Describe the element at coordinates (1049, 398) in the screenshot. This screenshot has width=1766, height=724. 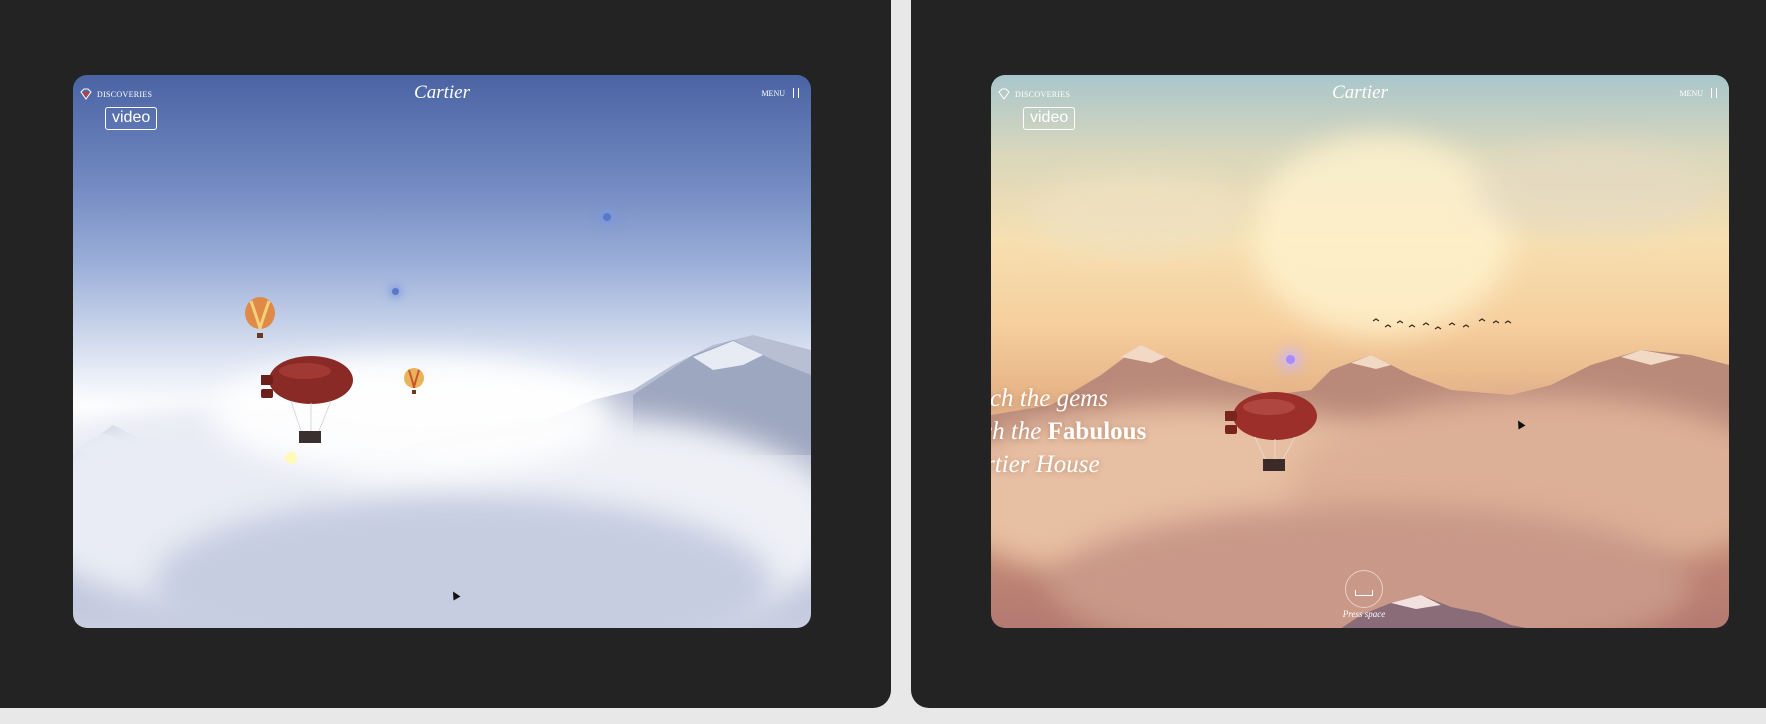
I see `headline-line-1: tch the gems` at that location.